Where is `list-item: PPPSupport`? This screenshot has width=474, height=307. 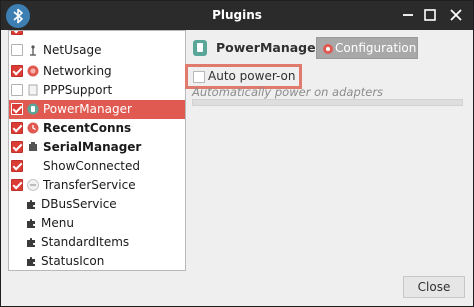
list-item: PPPSupport is located at coordinates (97, 90).